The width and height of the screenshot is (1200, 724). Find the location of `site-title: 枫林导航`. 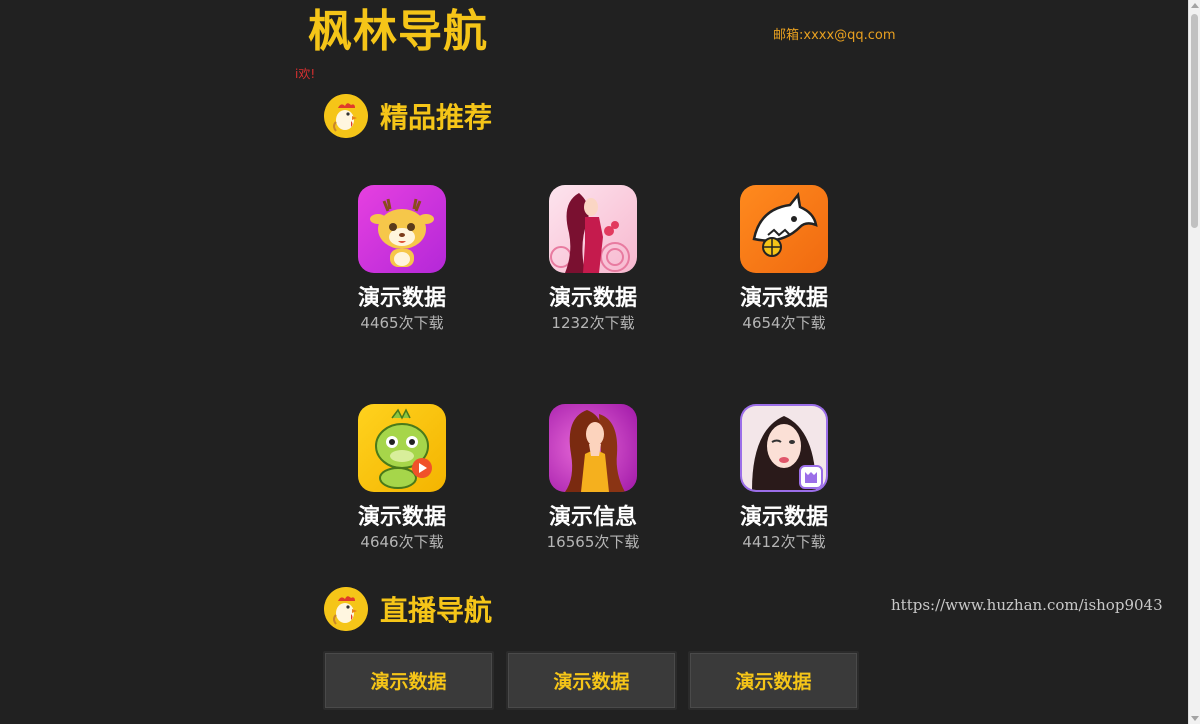

site-title: 枫林导航 is located at coordinates (398, 32).